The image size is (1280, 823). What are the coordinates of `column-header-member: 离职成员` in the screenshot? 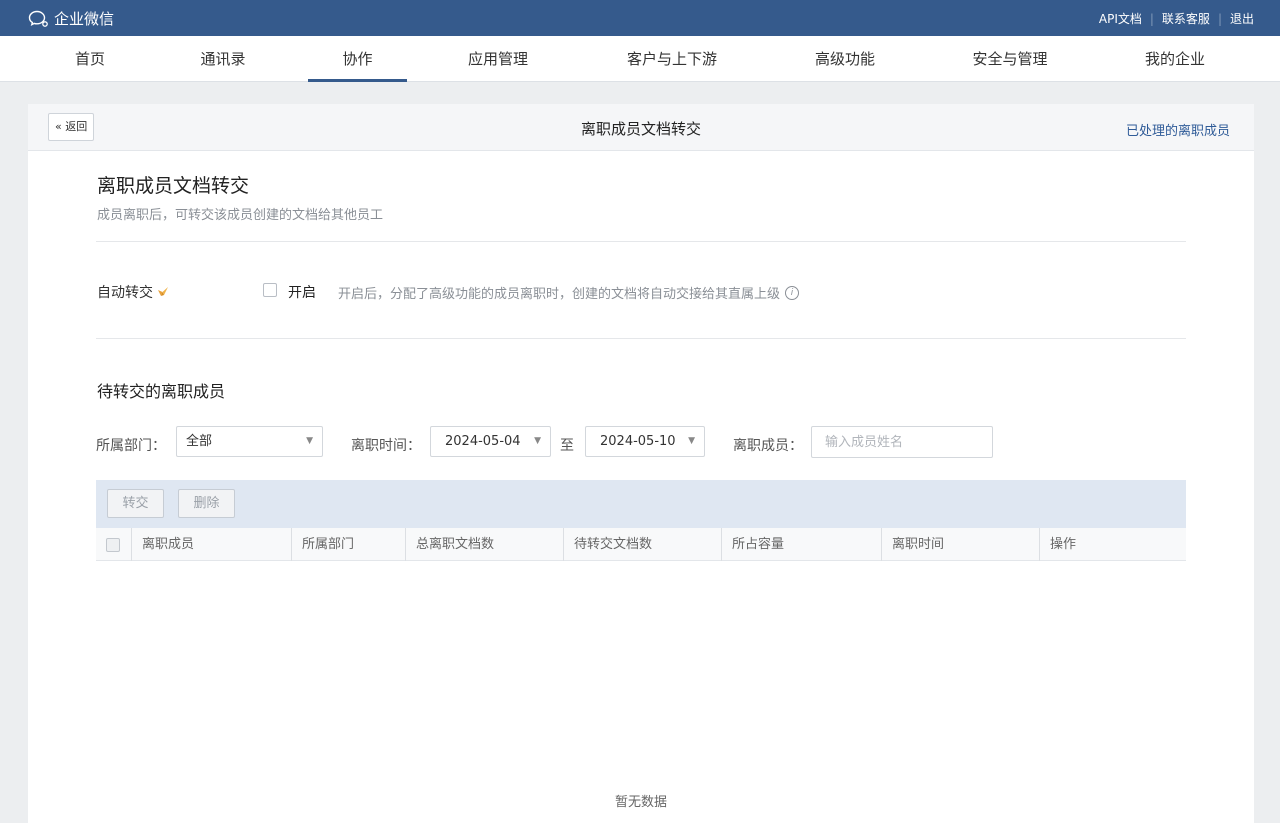 It's located at (211, 544).